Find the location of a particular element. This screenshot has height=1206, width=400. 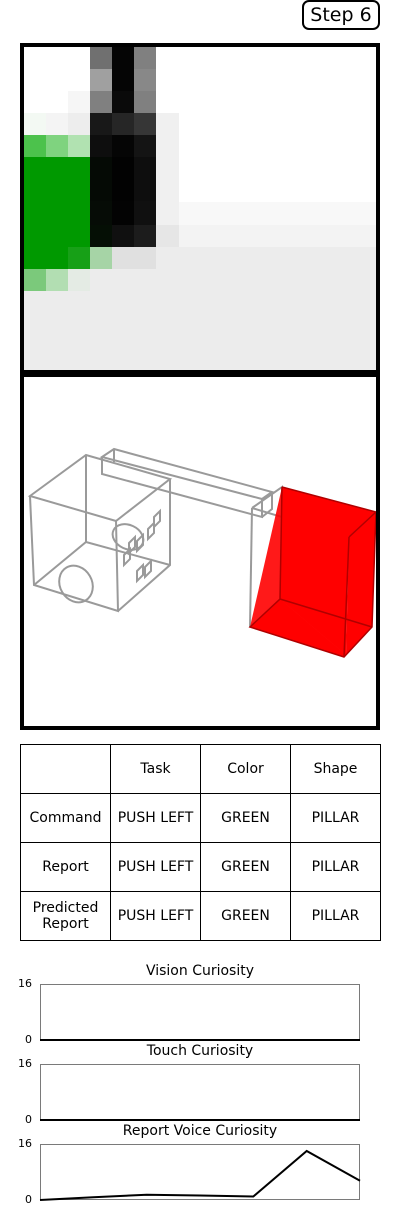

series-line is located at coordinates (200, 1175).